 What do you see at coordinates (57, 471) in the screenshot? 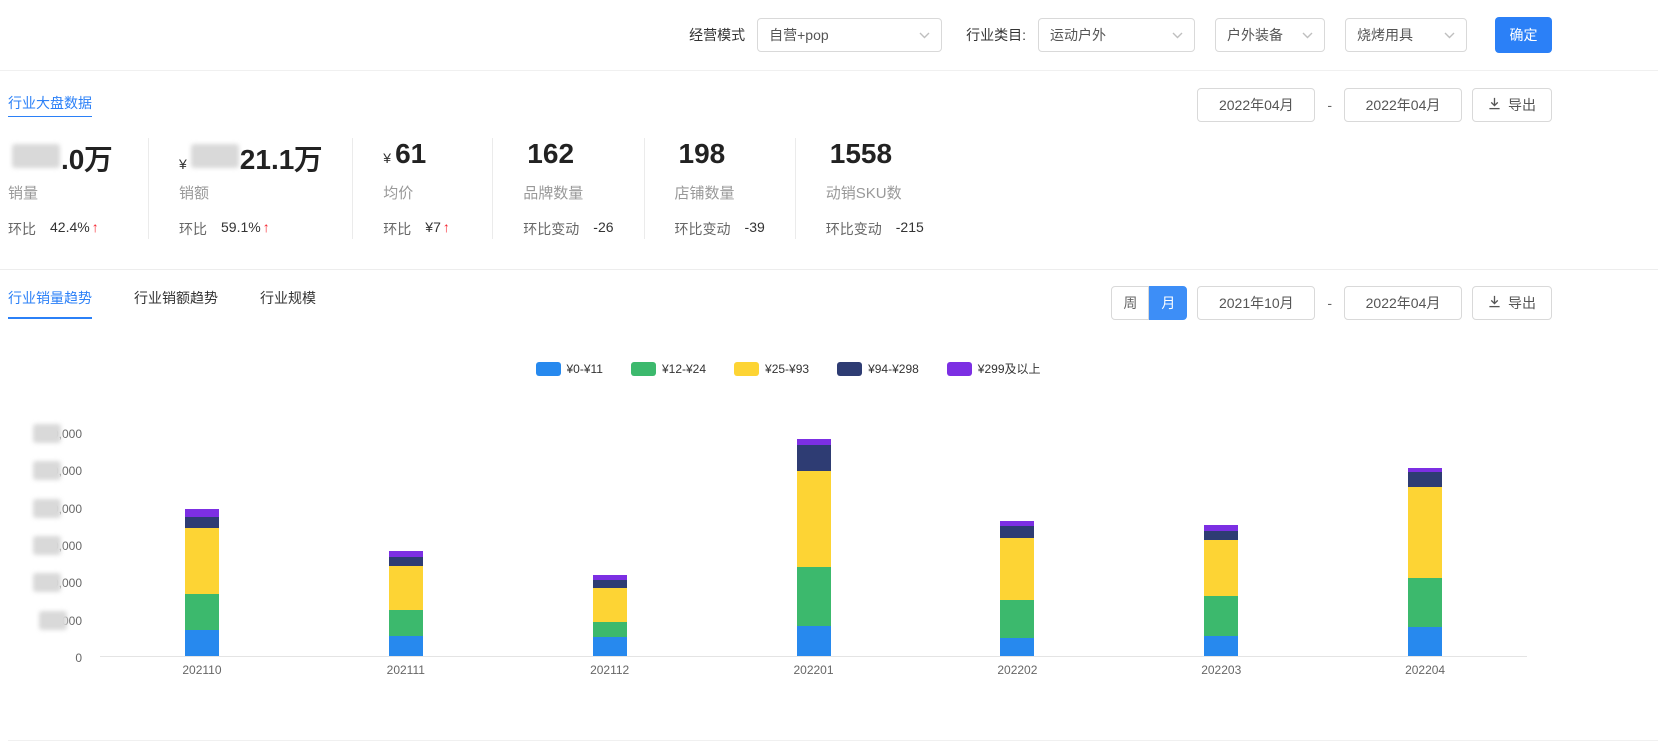
I see `y-tick-label: 250,000` at bounding box center [57, 471].